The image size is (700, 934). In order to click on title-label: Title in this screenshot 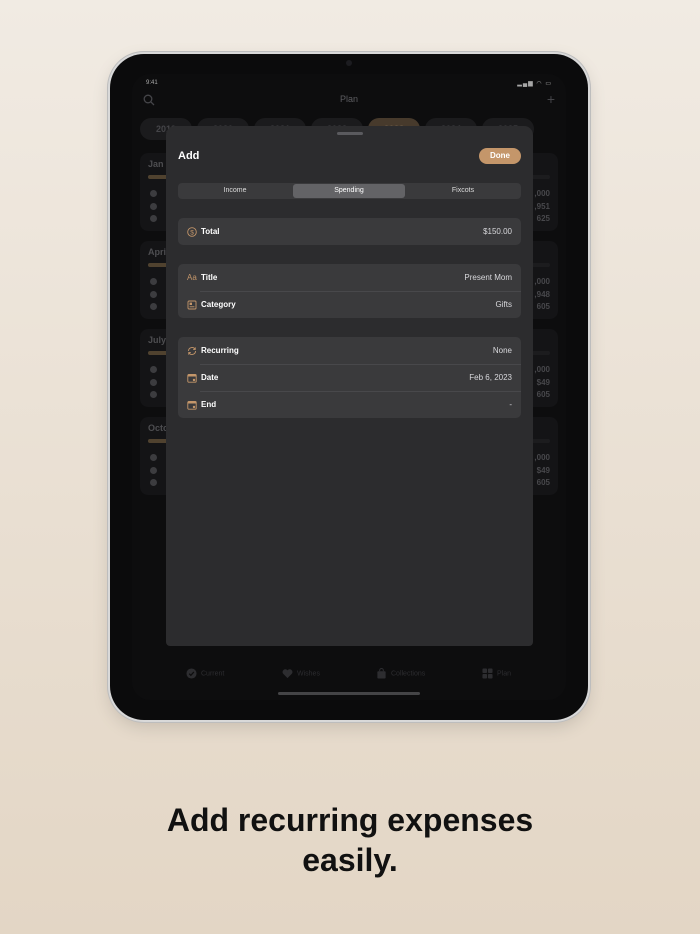, I will do `click(209, 277)`.